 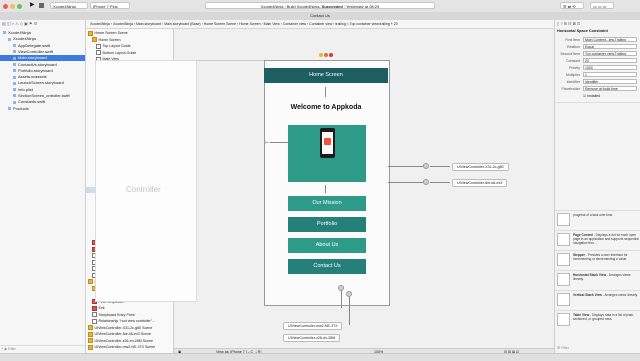 I want to click on navigator-filter: + ◉ Filter, so click(x=42, y=349).